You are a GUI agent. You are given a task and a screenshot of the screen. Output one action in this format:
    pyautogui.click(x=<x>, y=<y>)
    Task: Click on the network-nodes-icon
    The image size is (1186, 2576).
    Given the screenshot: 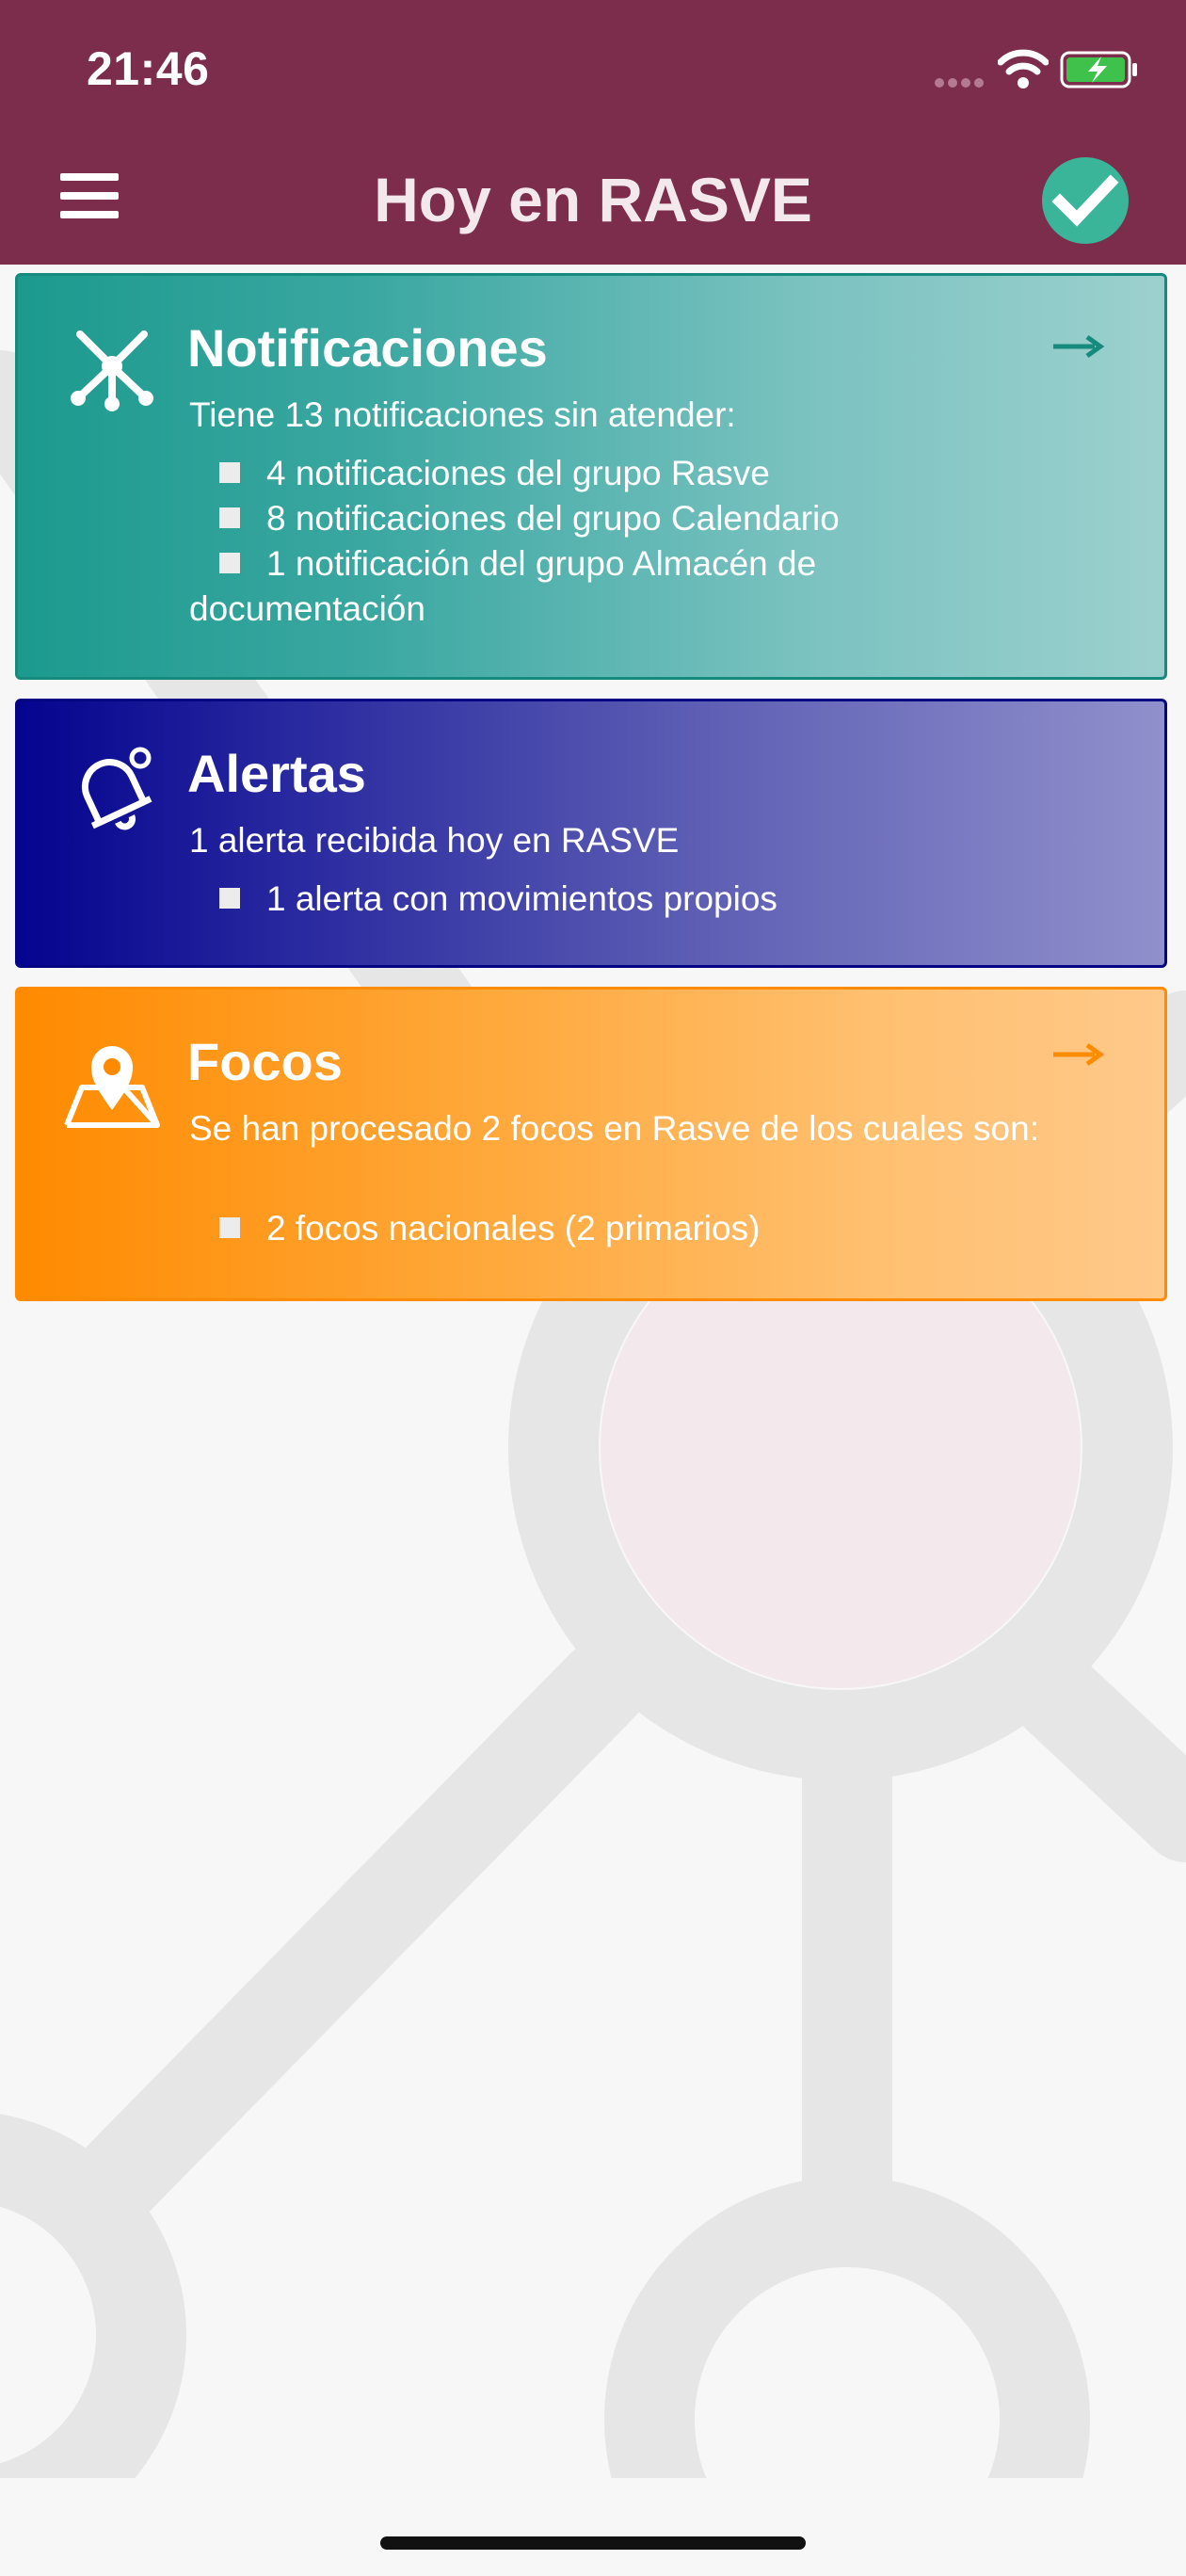 What is the action you would take?
    pyautogui.click(x=112, y=370)
    